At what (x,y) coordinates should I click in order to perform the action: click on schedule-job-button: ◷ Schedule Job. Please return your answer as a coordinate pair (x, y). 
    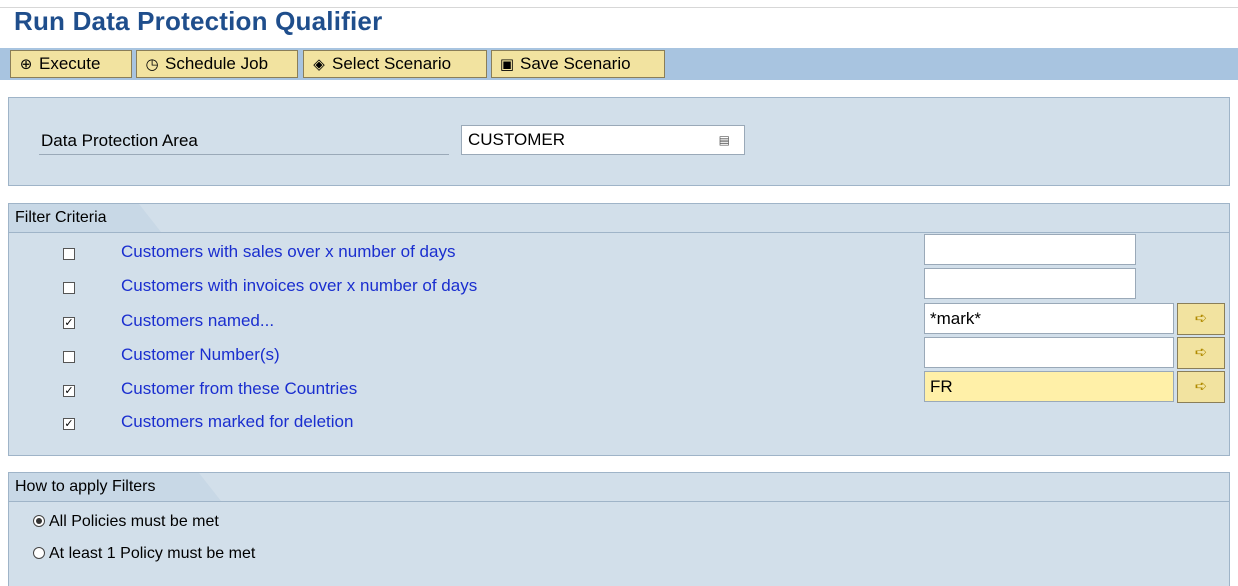
    Looking at the image, I should click on (217, 64).